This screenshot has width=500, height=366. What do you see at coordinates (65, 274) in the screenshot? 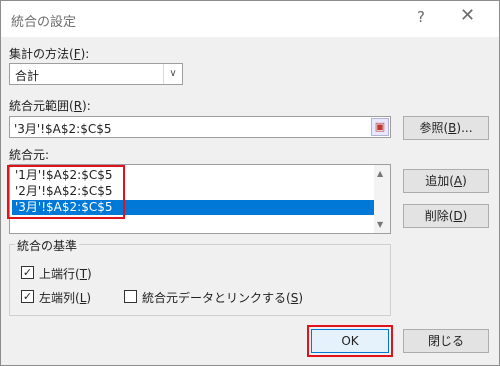
I see `top-row-label: 上端行(T)` at bounding box center [65, 274].